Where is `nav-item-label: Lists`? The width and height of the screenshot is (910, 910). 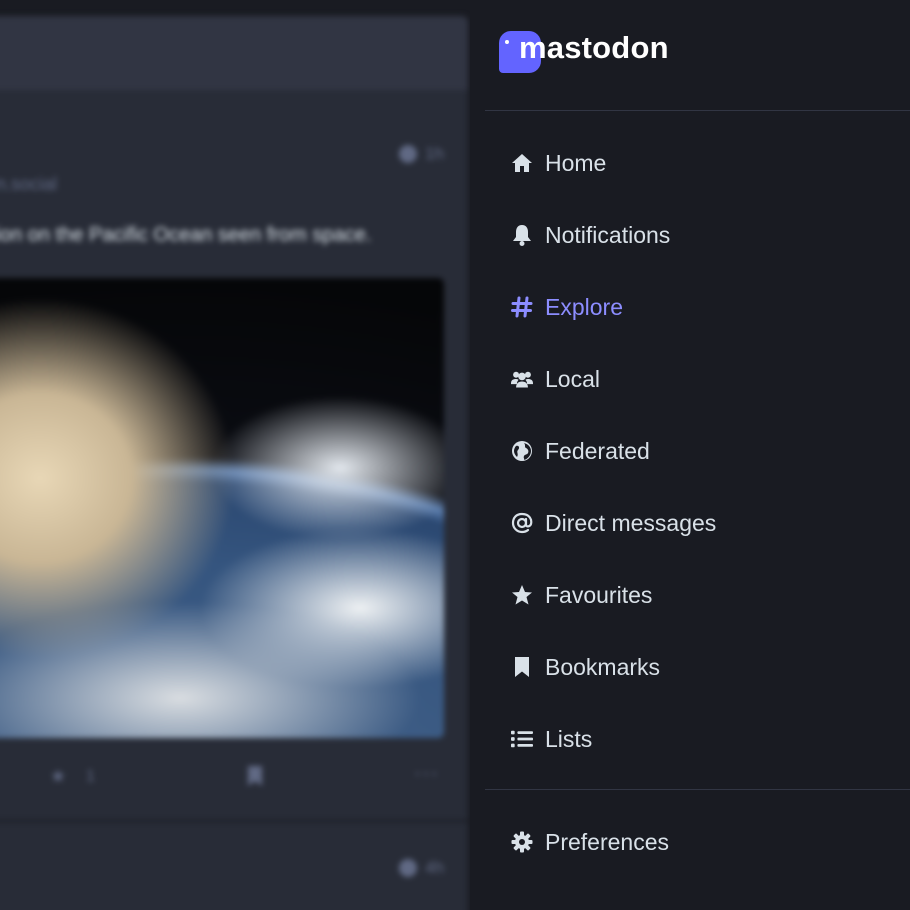
nav-item-label: Lists is located at coordinates (569, 738).